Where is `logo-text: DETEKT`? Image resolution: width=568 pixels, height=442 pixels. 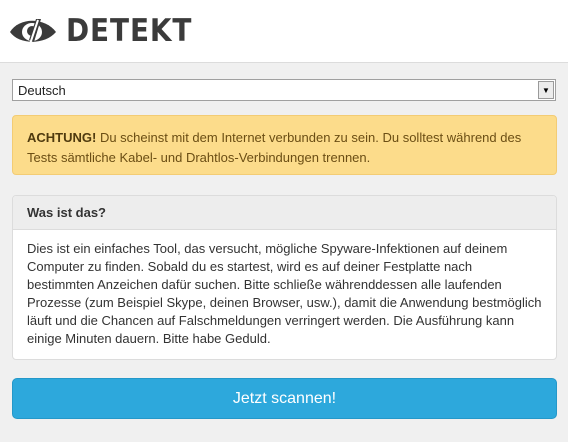
logo-text: DETEKT is located at coordinates (129, 30).